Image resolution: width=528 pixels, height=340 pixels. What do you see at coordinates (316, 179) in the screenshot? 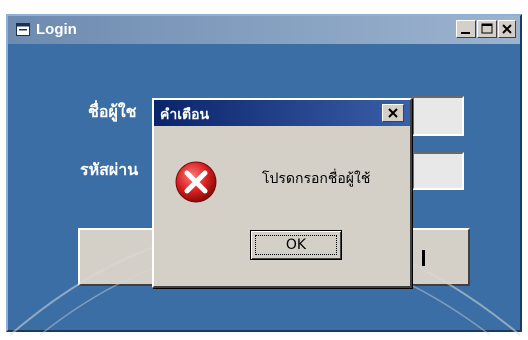
I see `alert-message: โปรดกรอกชื่อผู้ใช้` at bounding box center [316, 179].